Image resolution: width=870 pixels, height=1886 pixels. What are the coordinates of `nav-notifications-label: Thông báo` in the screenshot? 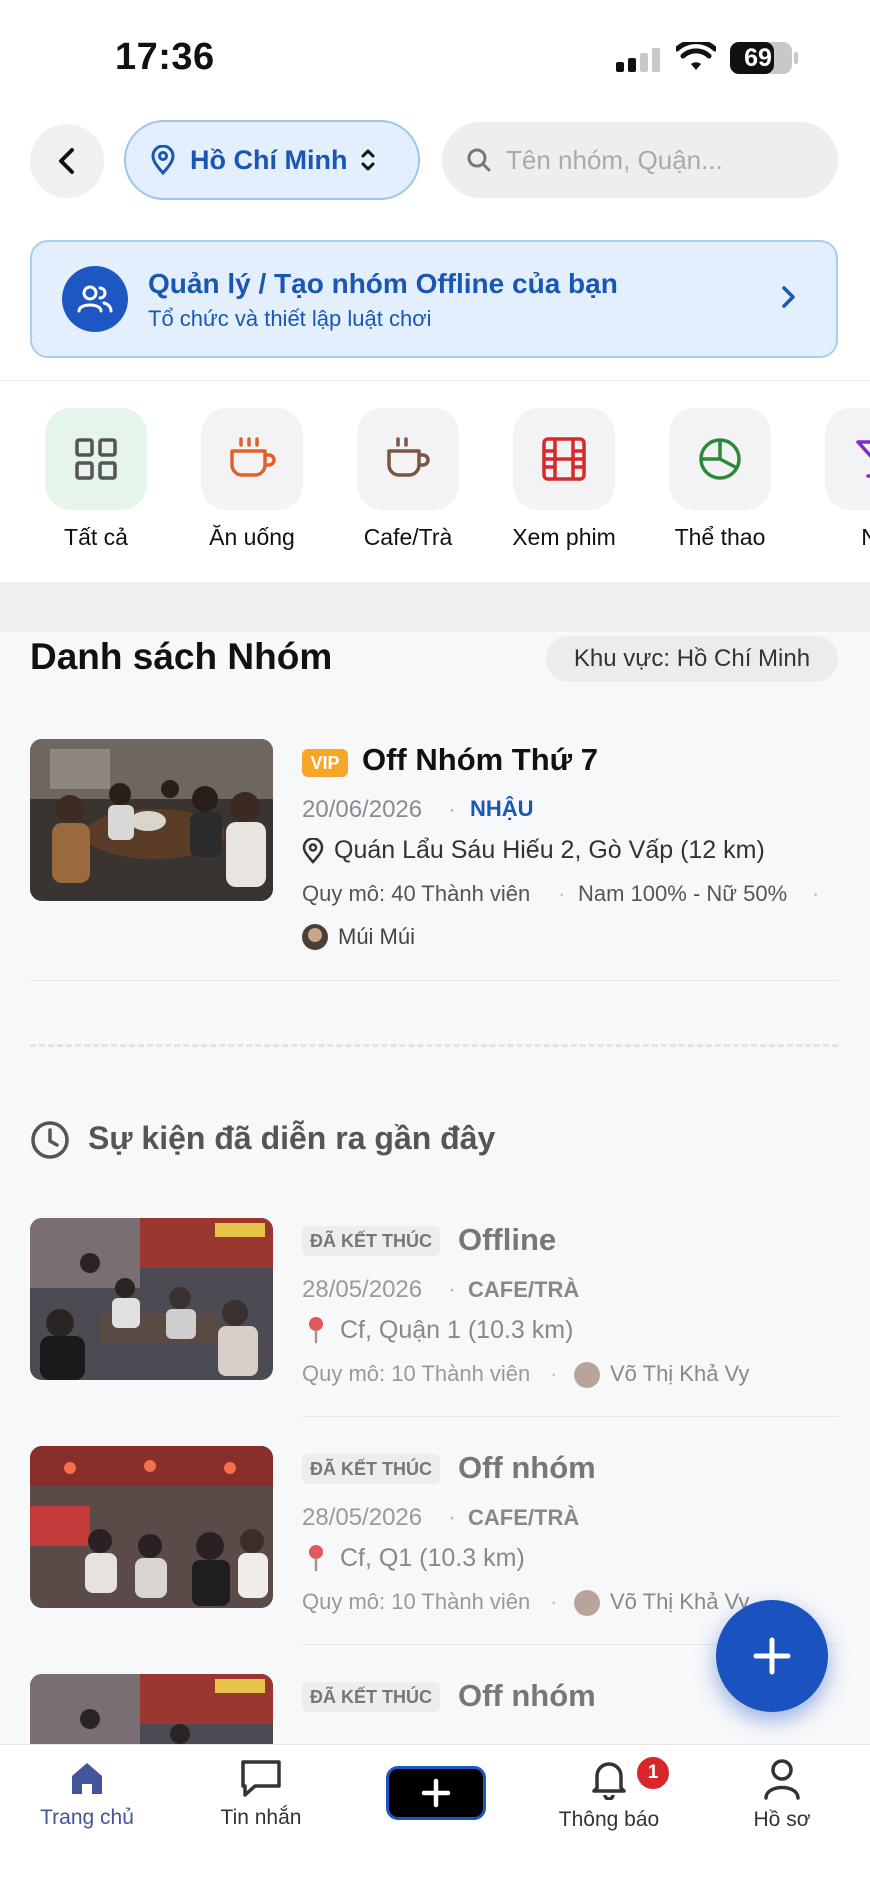 It's located at (609, 1819).